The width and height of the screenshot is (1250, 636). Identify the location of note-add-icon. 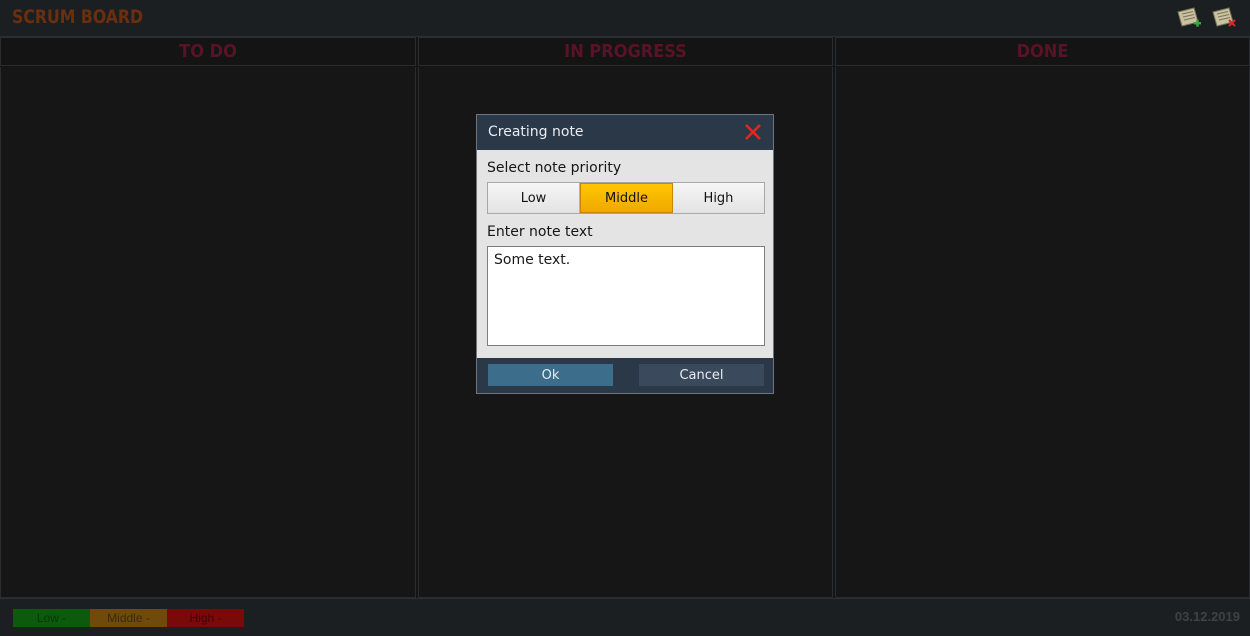
(1189, 17).